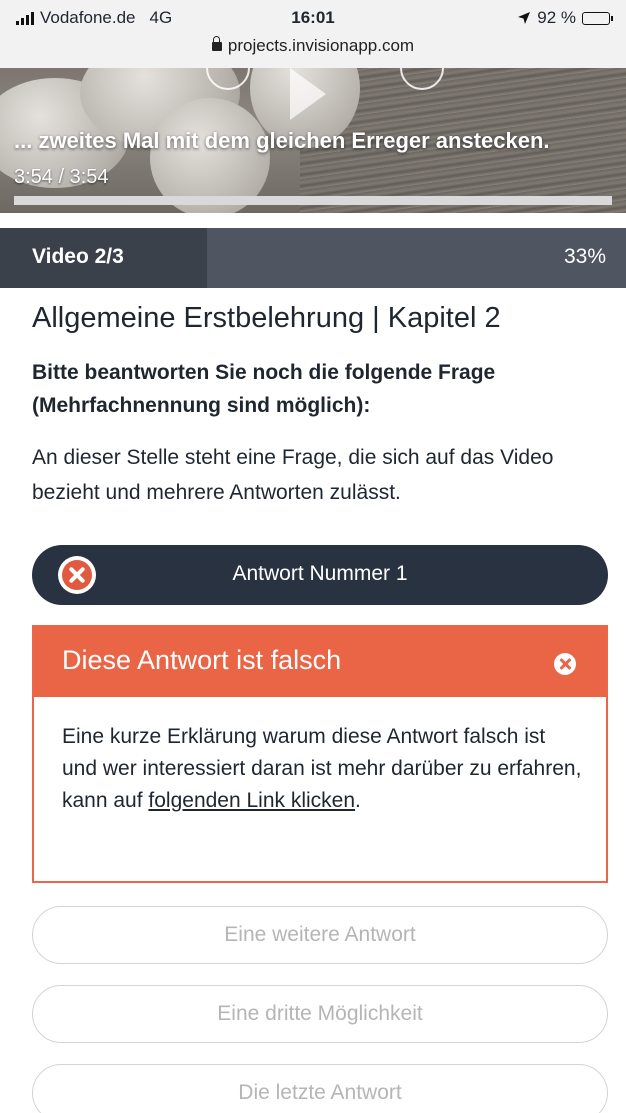  I want to click on play-icon, so click(308, 94).